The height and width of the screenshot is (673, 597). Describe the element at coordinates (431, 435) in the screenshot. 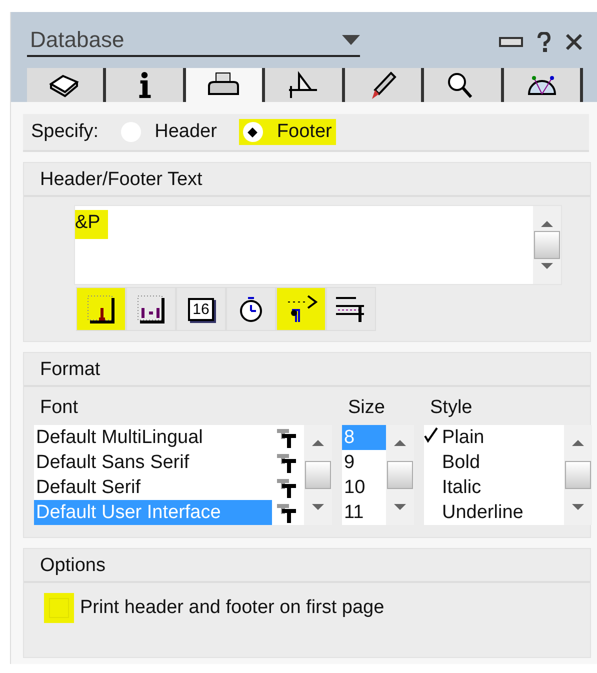

I see `check-icon` at that location.